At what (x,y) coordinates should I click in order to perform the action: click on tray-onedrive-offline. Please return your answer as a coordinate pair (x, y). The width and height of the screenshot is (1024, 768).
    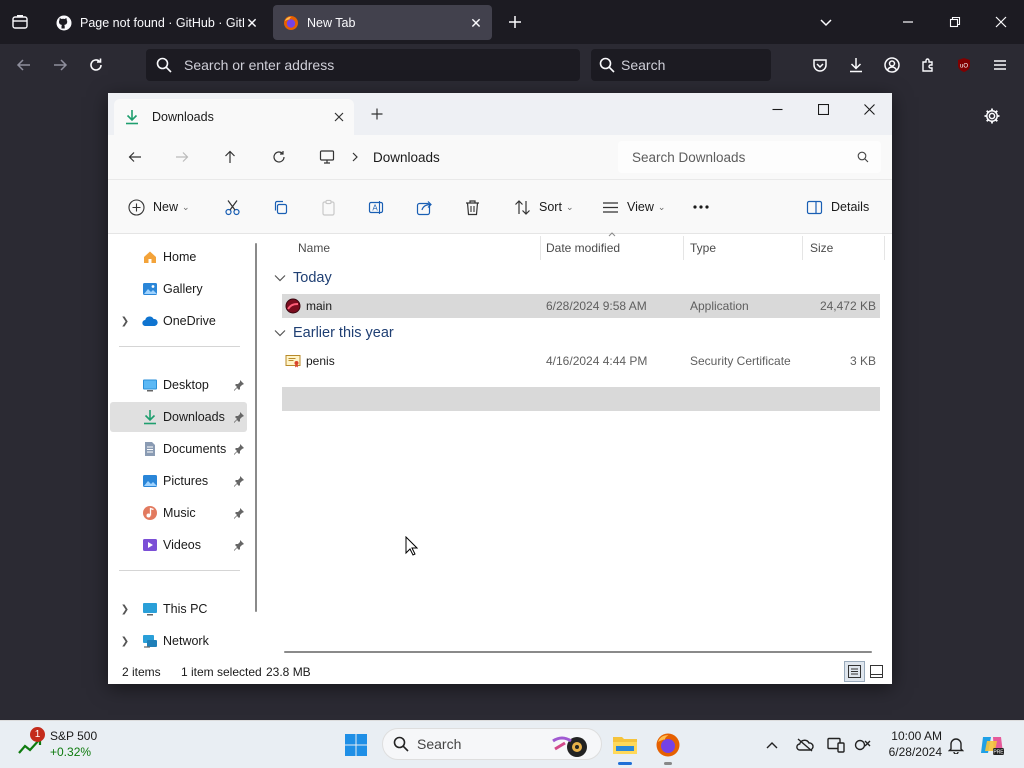
    Looking at the image, I should click on (805, 745).